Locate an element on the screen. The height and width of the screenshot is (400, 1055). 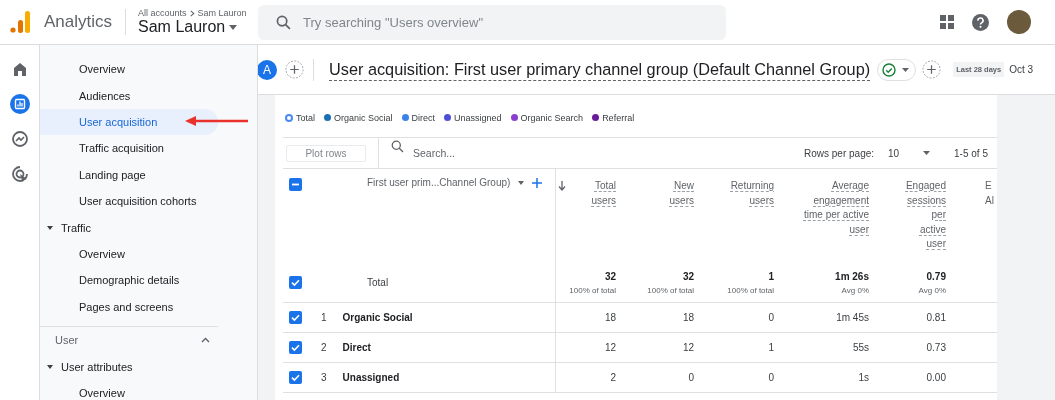
table-cell: 0.00 is located at coordinates (936, 377).